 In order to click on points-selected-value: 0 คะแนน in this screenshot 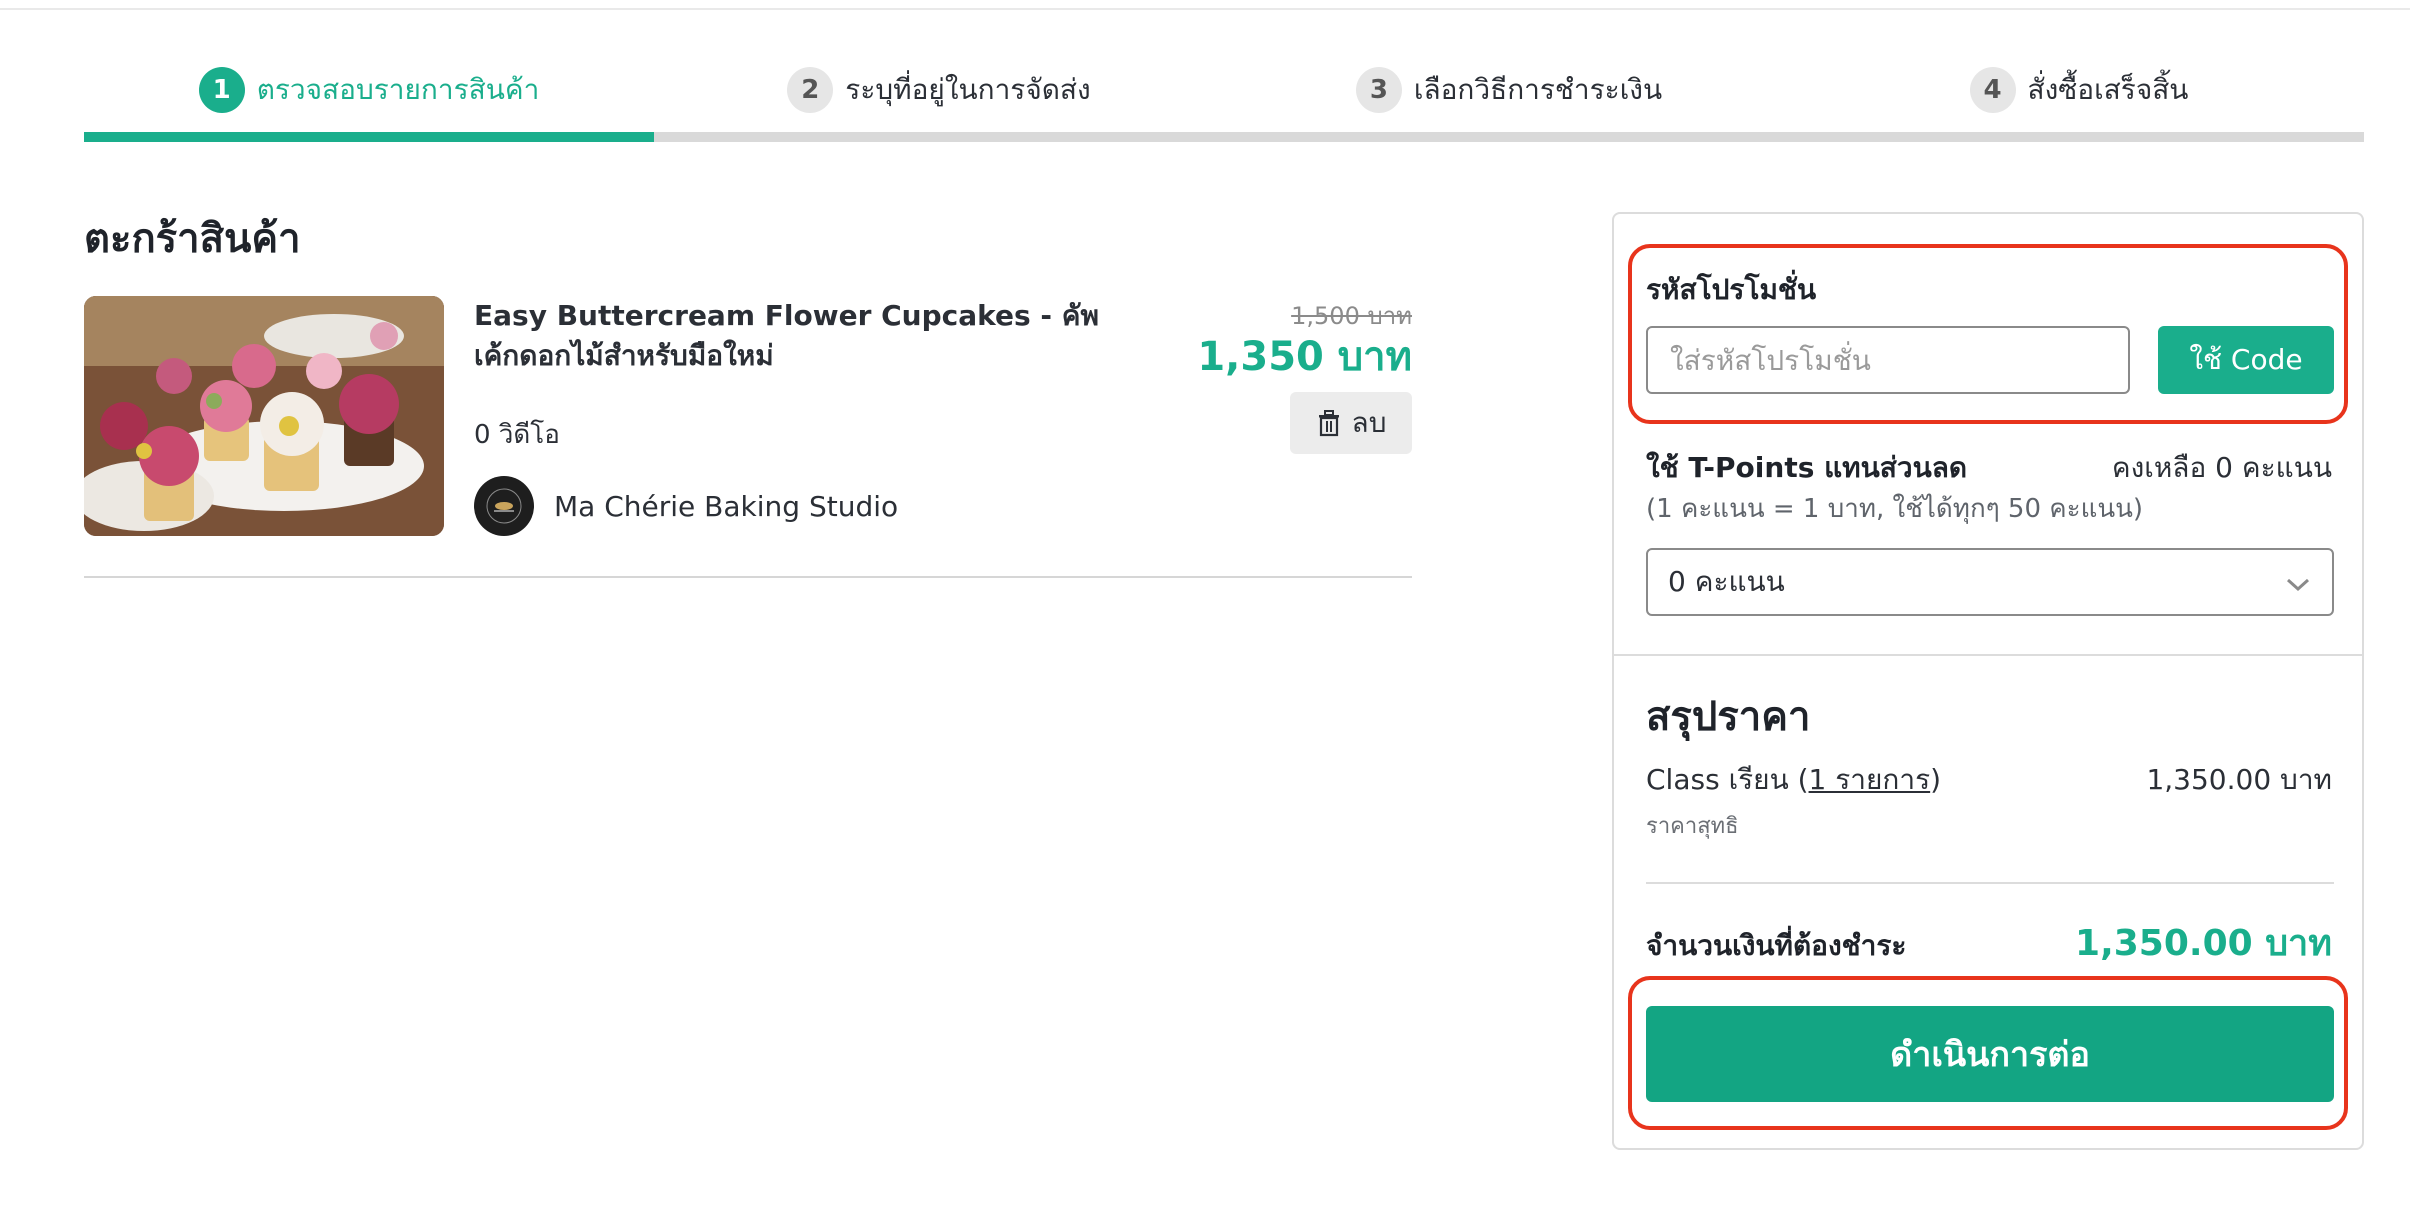, I will do `click(1726, 581)`.